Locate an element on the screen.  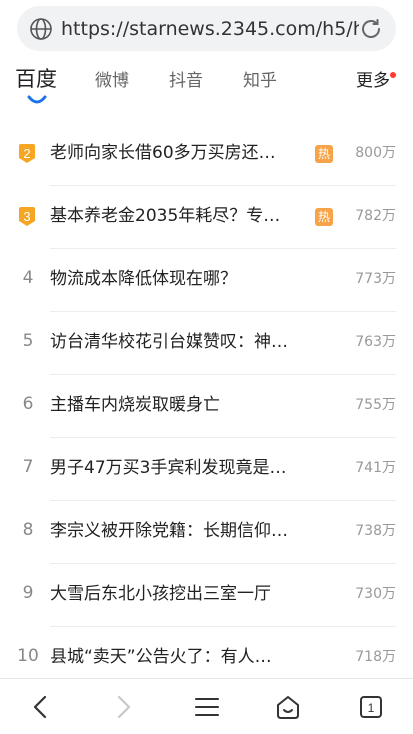
svg-text: 3 is located at coordinates (26, 216).